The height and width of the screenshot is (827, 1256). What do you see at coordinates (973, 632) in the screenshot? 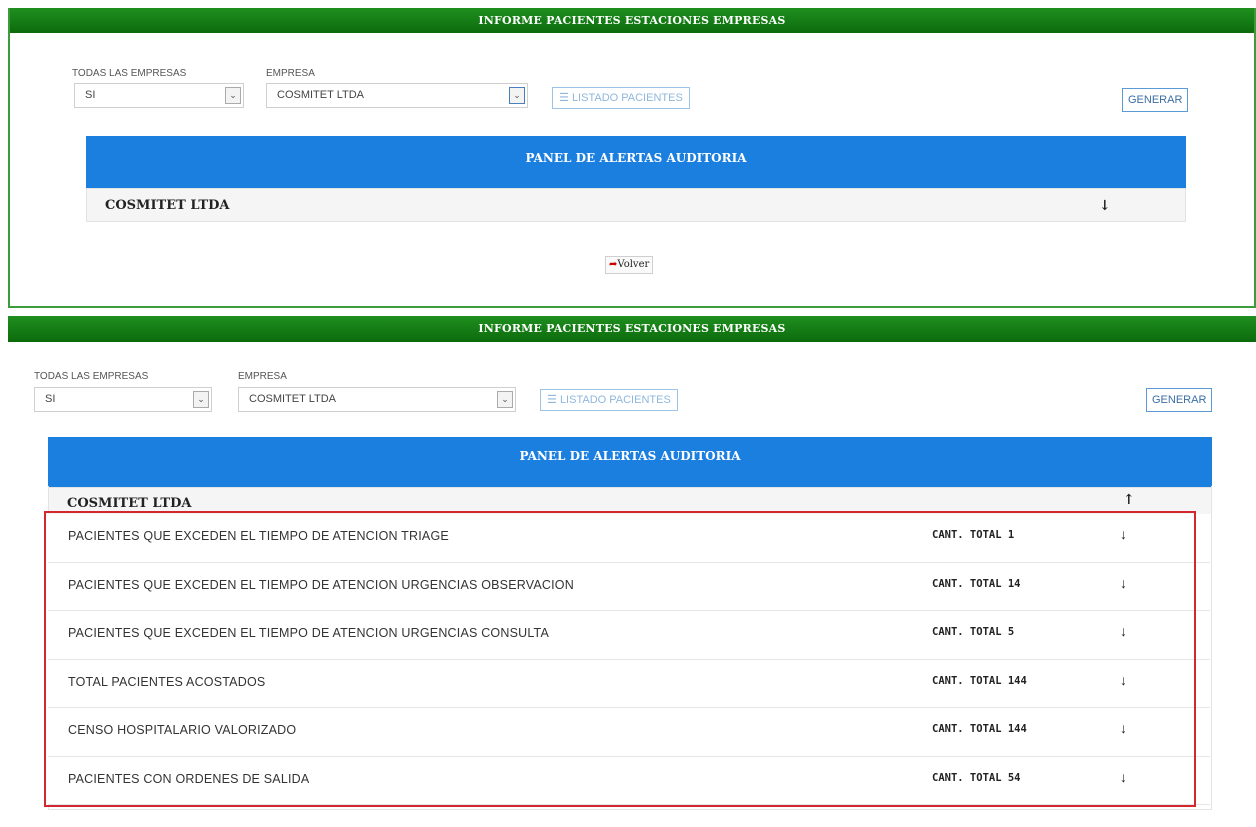
I see `alert-count: CANT. TOTAL 5` at bounding box center [973, 632].